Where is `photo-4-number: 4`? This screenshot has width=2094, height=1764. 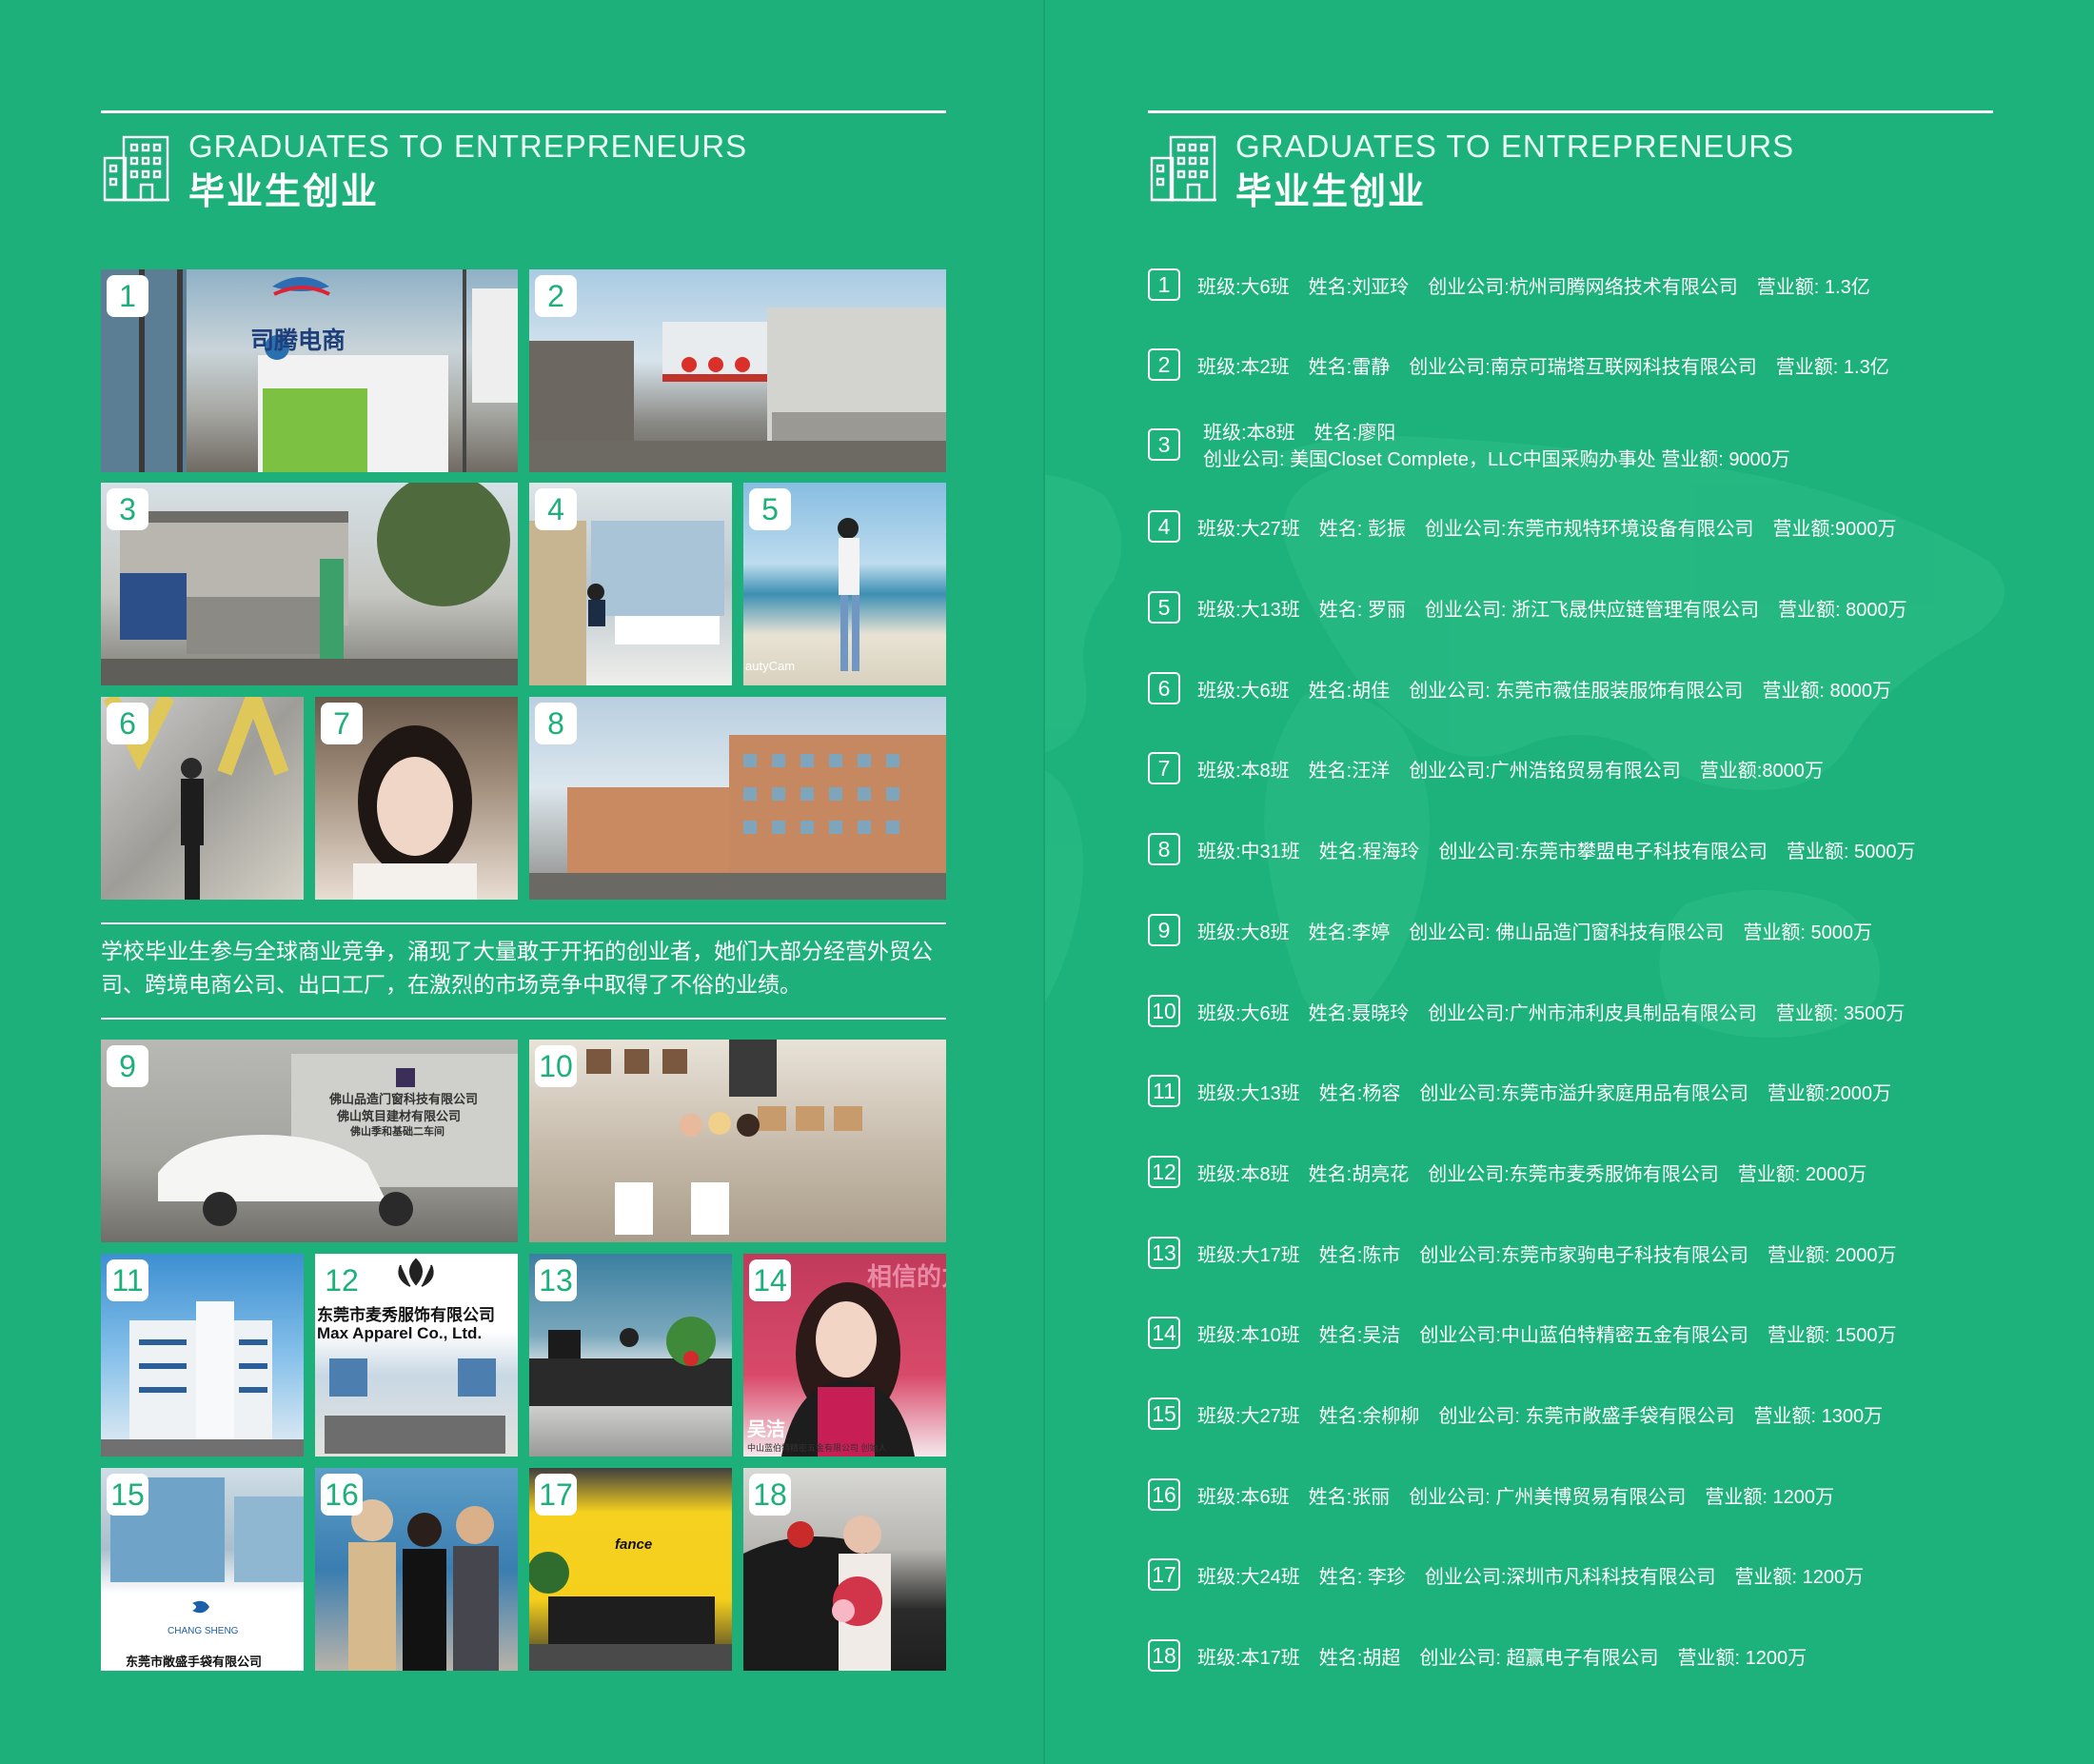 photo-4-number: 4 is located at coordinates (556, 509).